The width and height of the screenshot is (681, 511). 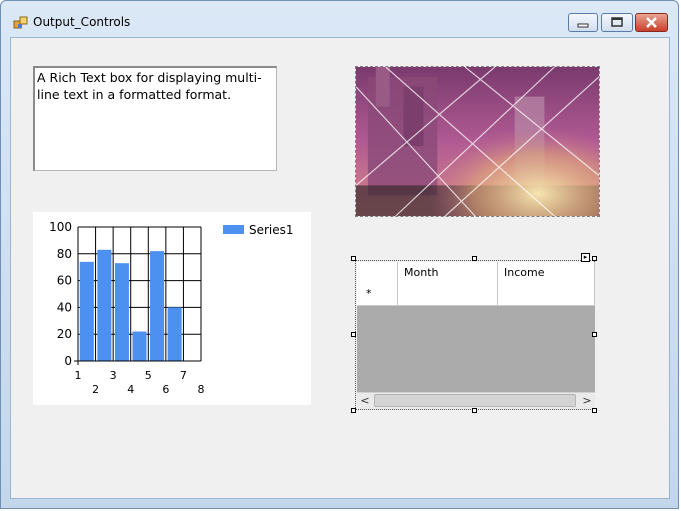 What do you see at coordinates (64, 254) in the screenshot?
I see `y-tick-label: 80` at bounding box center [64, 254].